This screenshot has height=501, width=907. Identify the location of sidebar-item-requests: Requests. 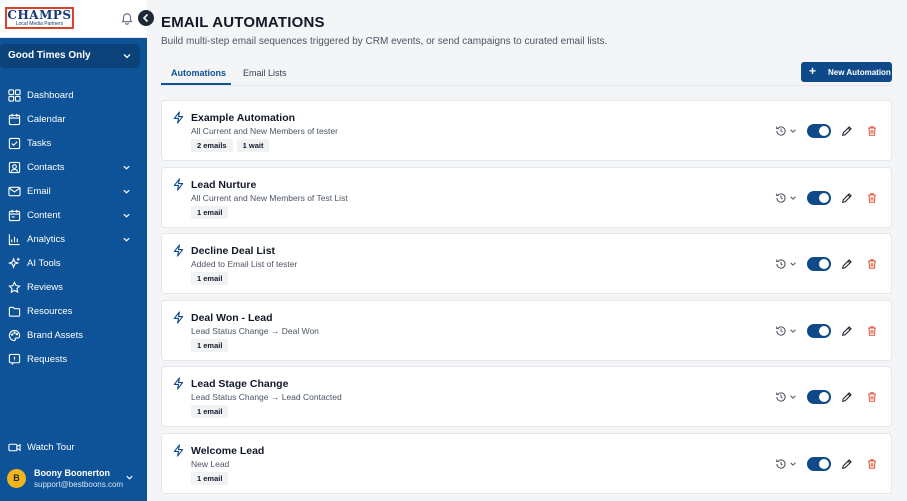
(73, 360).